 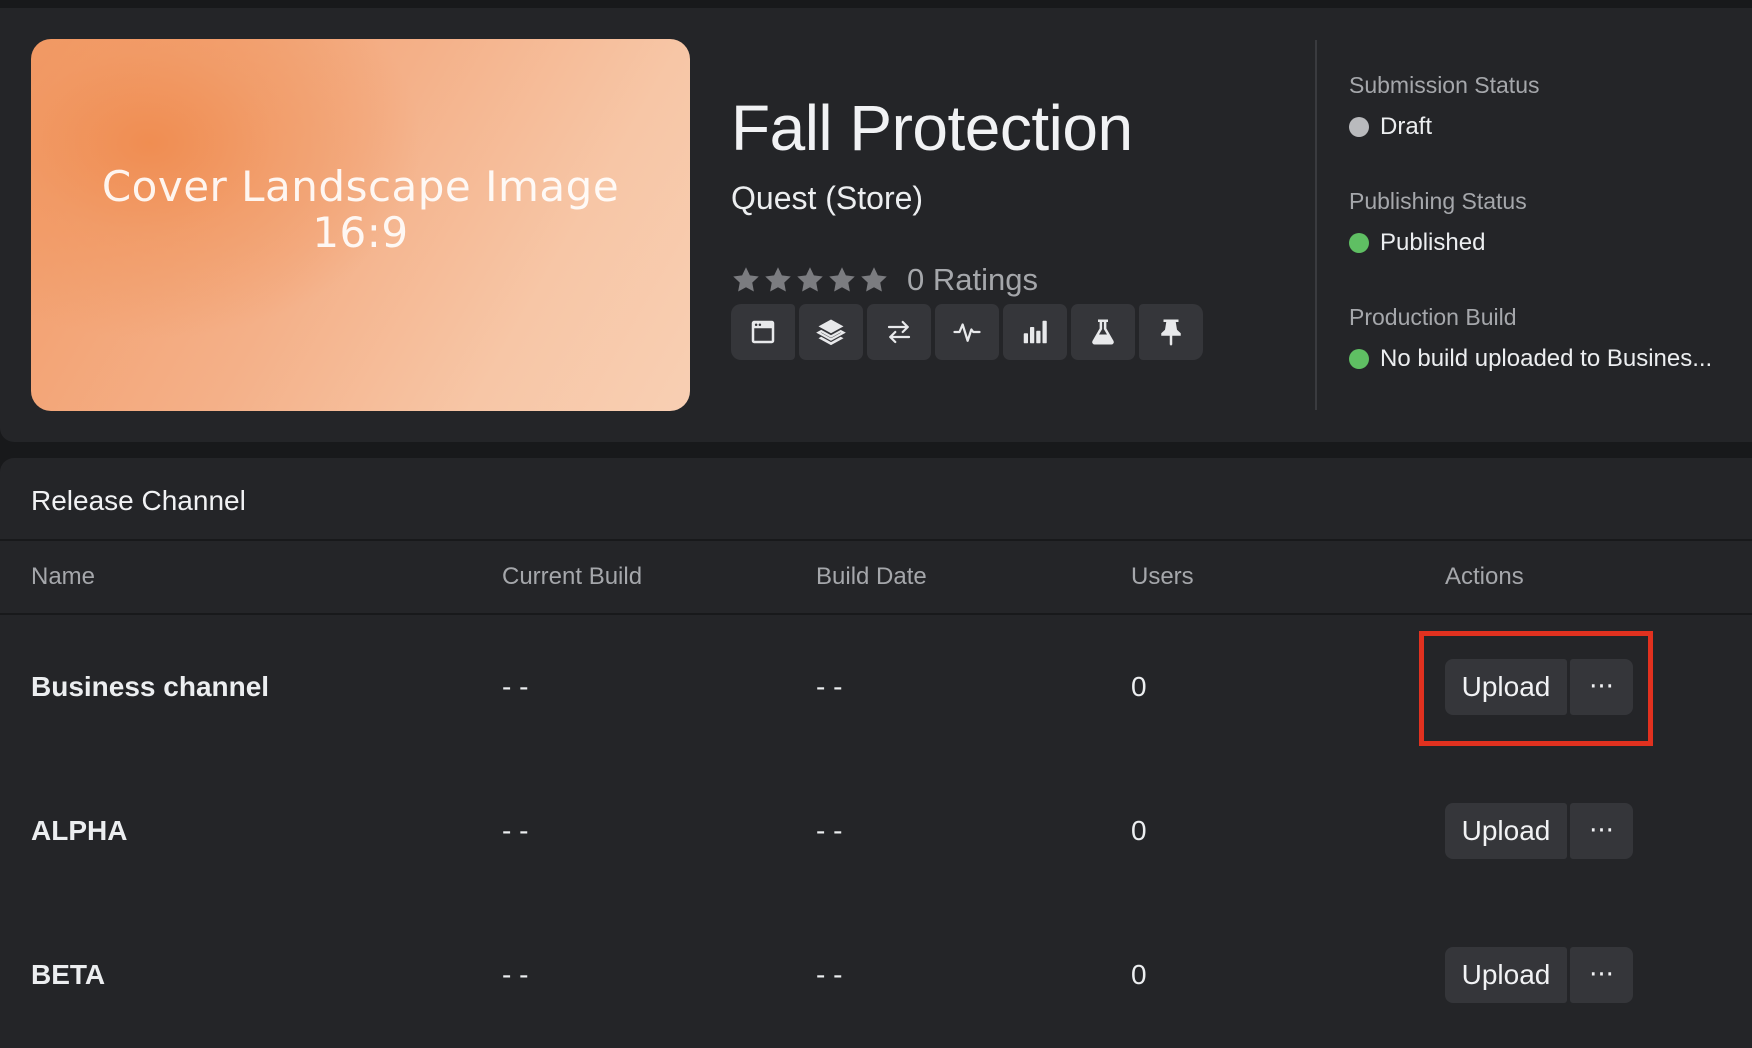 I want to click on analytics-button, so click(x=1035, y=332).